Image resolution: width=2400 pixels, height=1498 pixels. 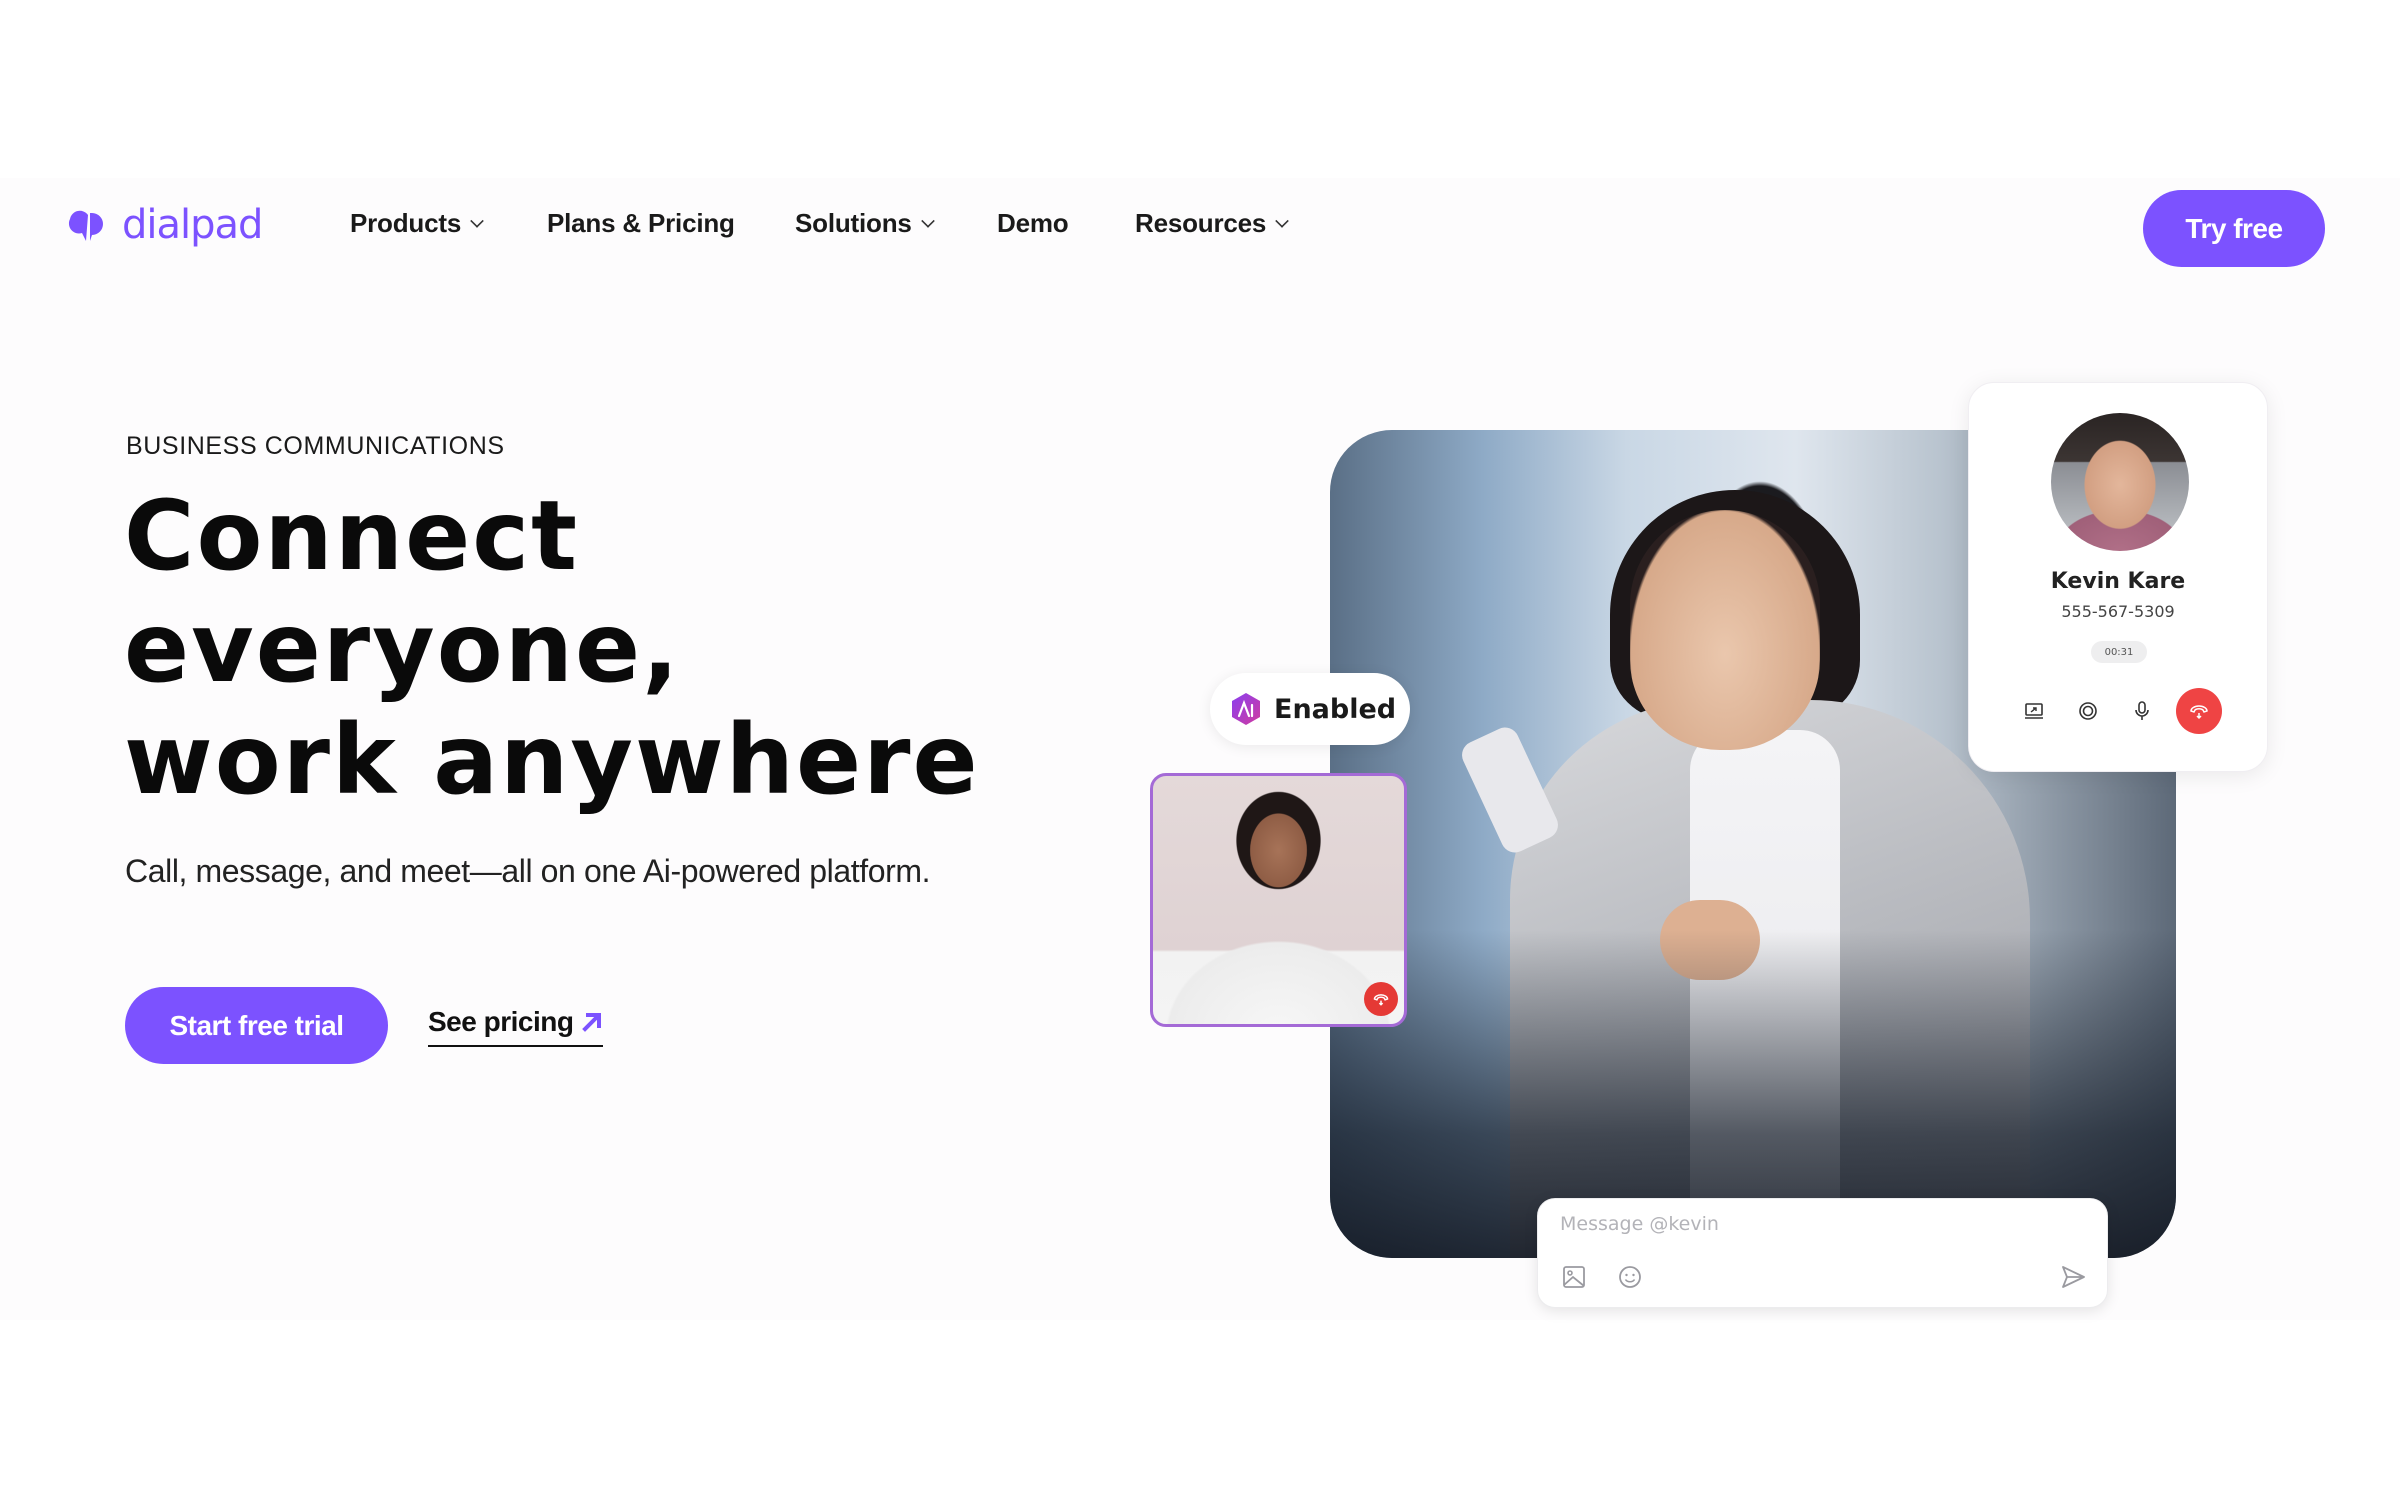 I want to click on nav-demo: Demo, so click(x=1033, y=223).